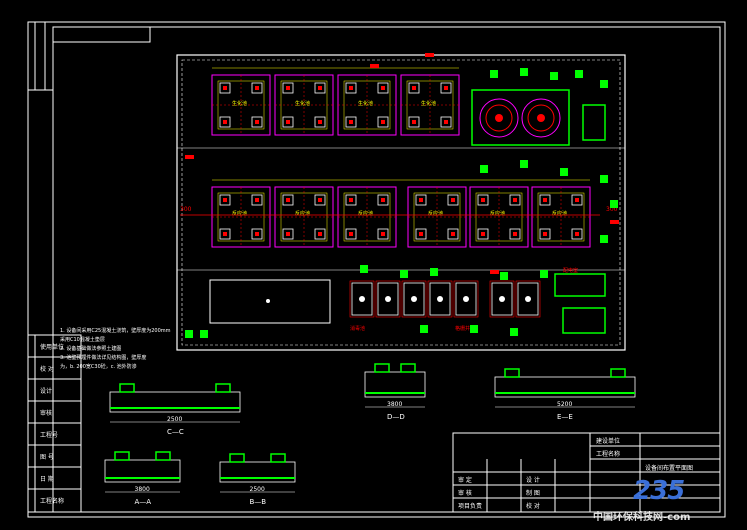 This screenshot has width=747, height=530. What do you see at coordinates (608, 454) in the screenshot?
I see `title-label: 工程名称` at bounding box center [608, 454].